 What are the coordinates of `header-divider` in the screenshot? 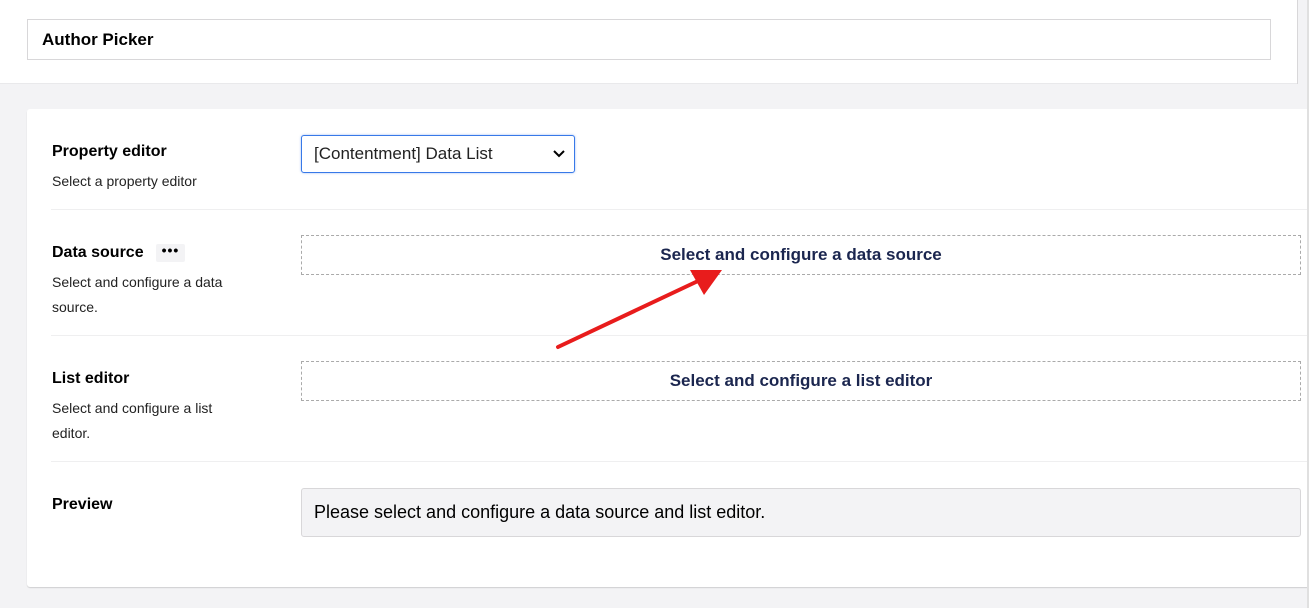 It's located at (1297, 42).